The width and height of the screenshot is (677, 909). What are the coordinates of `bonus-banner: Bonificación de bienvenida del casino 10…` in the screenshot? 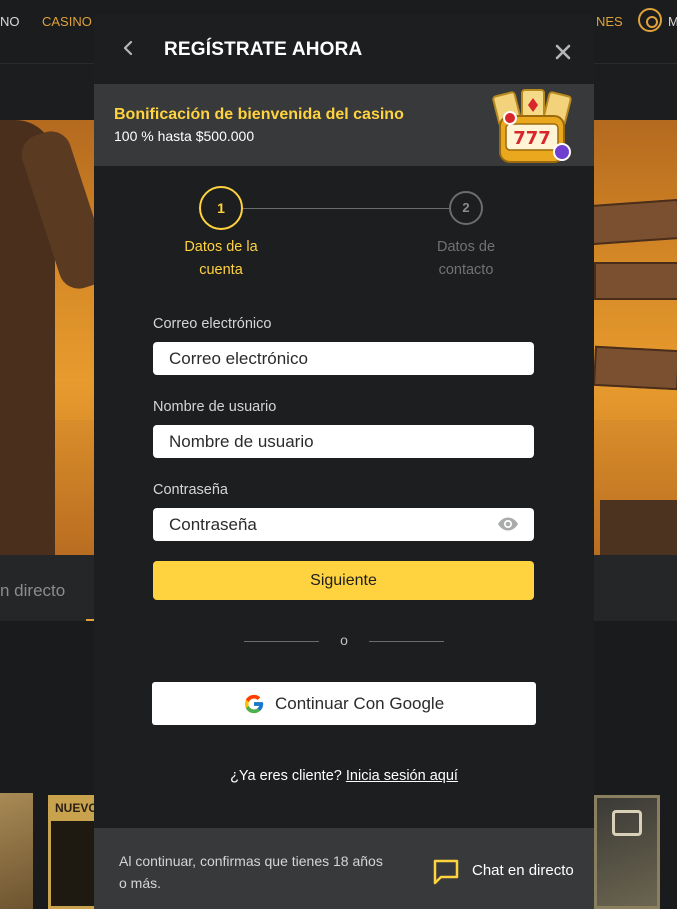 It's located at (344, 125).